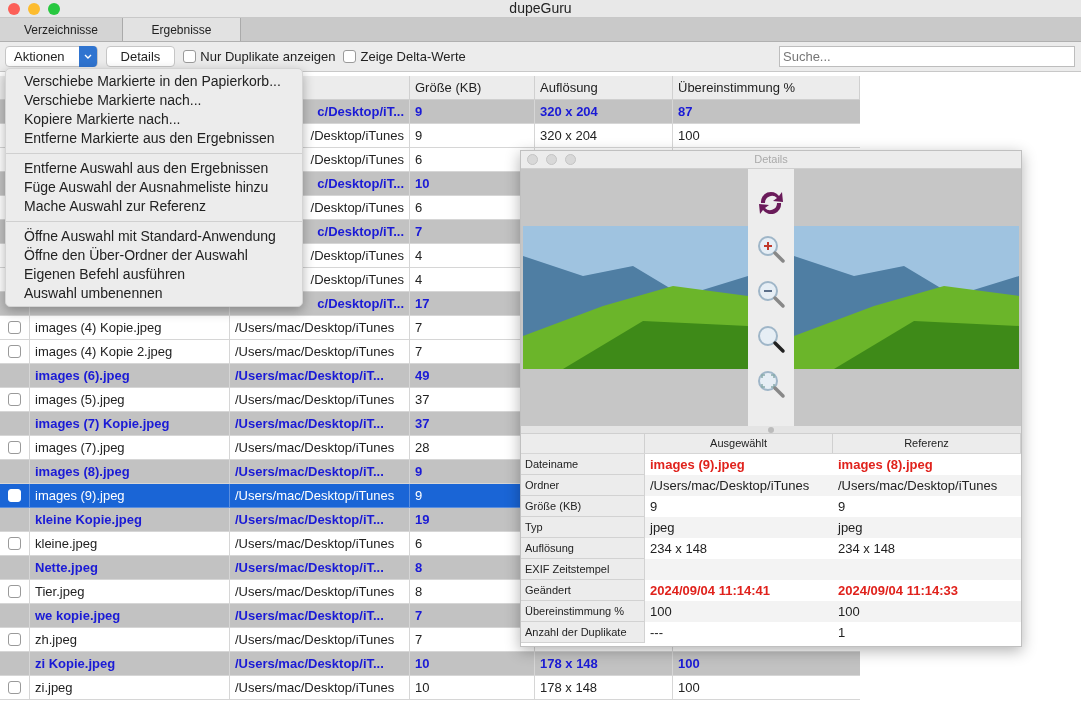 This screenshot has width=1081, height=714. What do you see at coordinates (710, 590) in the screenshot?
I see `selected-value: 2024/09/04 11:14:41` at bounding box center [710, 590].